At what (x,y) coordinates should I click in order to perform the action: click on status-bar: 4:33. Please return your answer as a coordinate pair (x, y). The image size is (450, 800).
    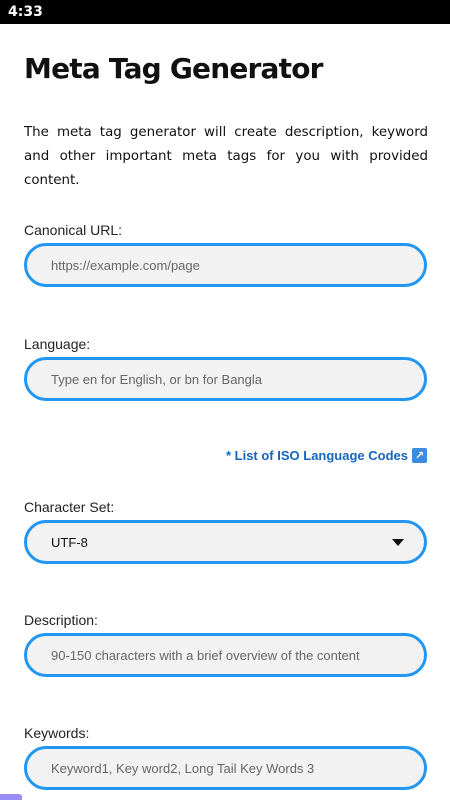
    Looking at the image, I should click on (225, 12).